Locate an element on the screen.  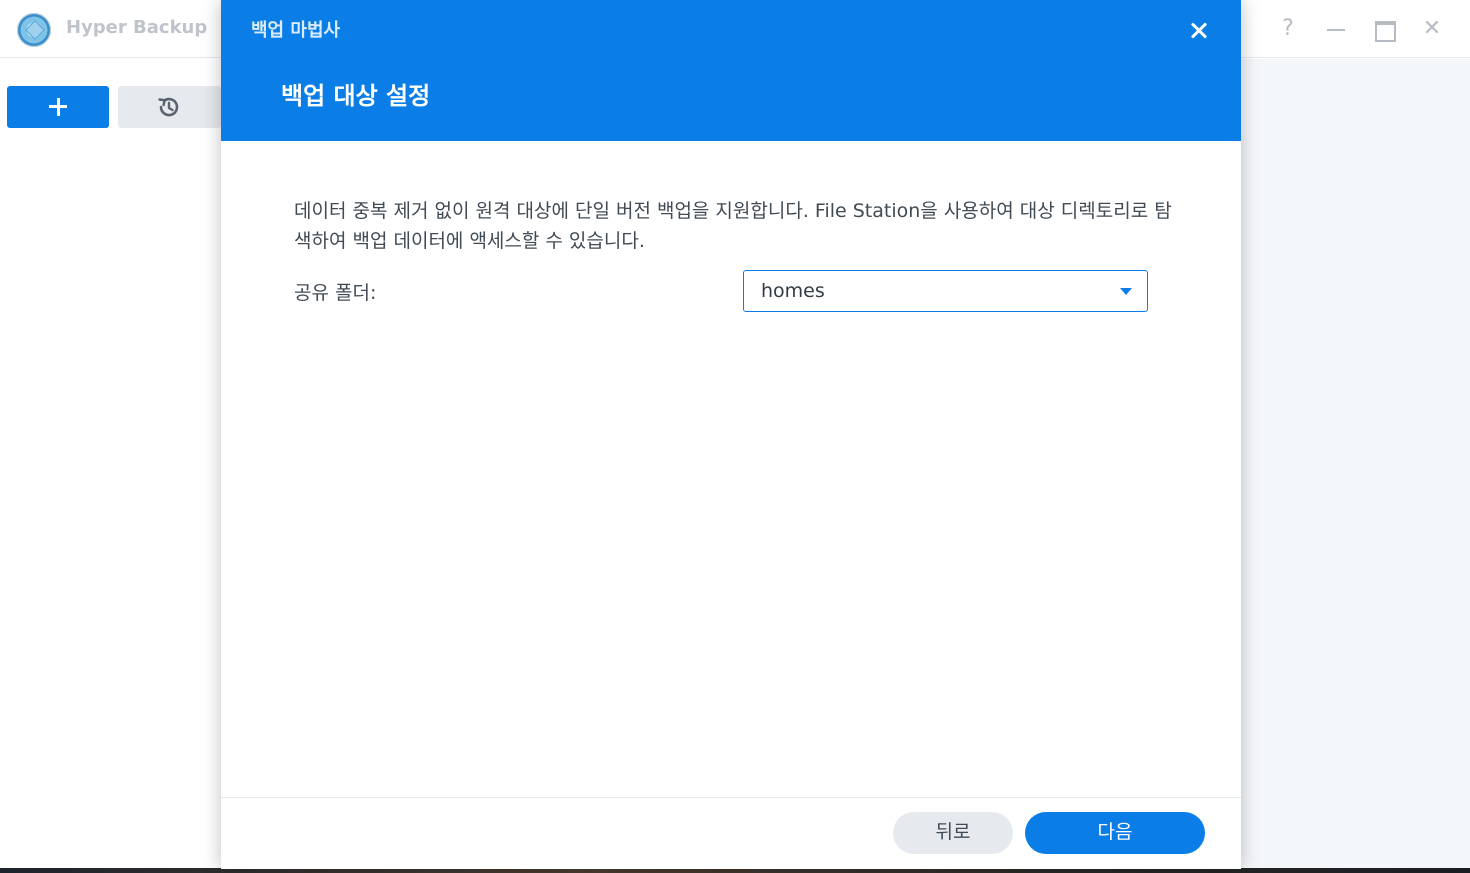
caret-down-icon is located at coordinates (1126, 291).